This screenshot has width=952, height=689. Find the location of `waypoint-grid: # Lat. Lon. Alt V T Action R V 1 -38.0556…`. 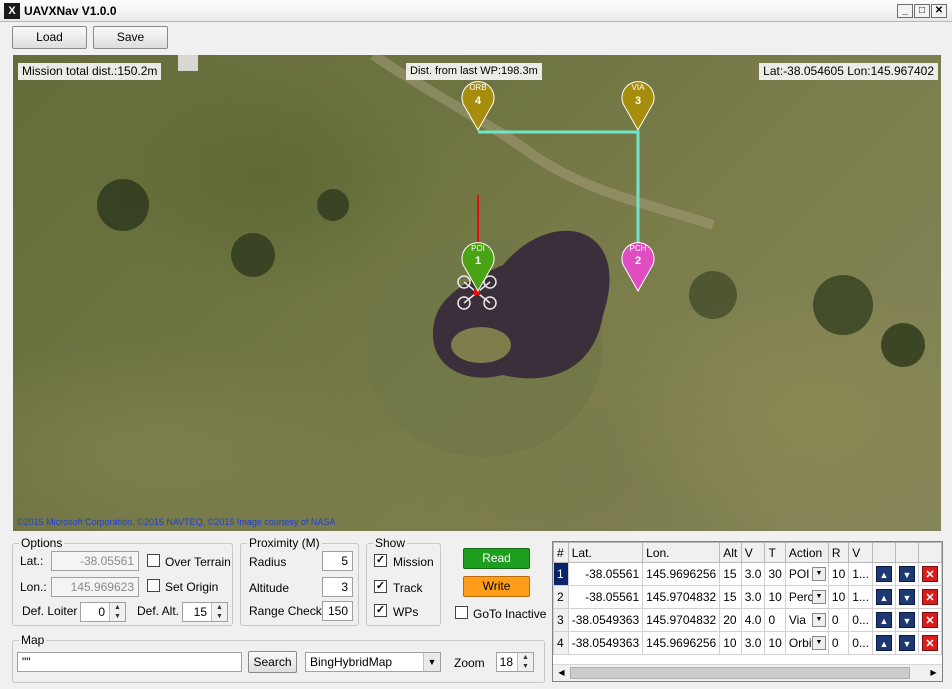

waypoint-grid: # Lat. Lon. Alt V T Action R V 1 -38.0556… is located at coordinates (747, 611).